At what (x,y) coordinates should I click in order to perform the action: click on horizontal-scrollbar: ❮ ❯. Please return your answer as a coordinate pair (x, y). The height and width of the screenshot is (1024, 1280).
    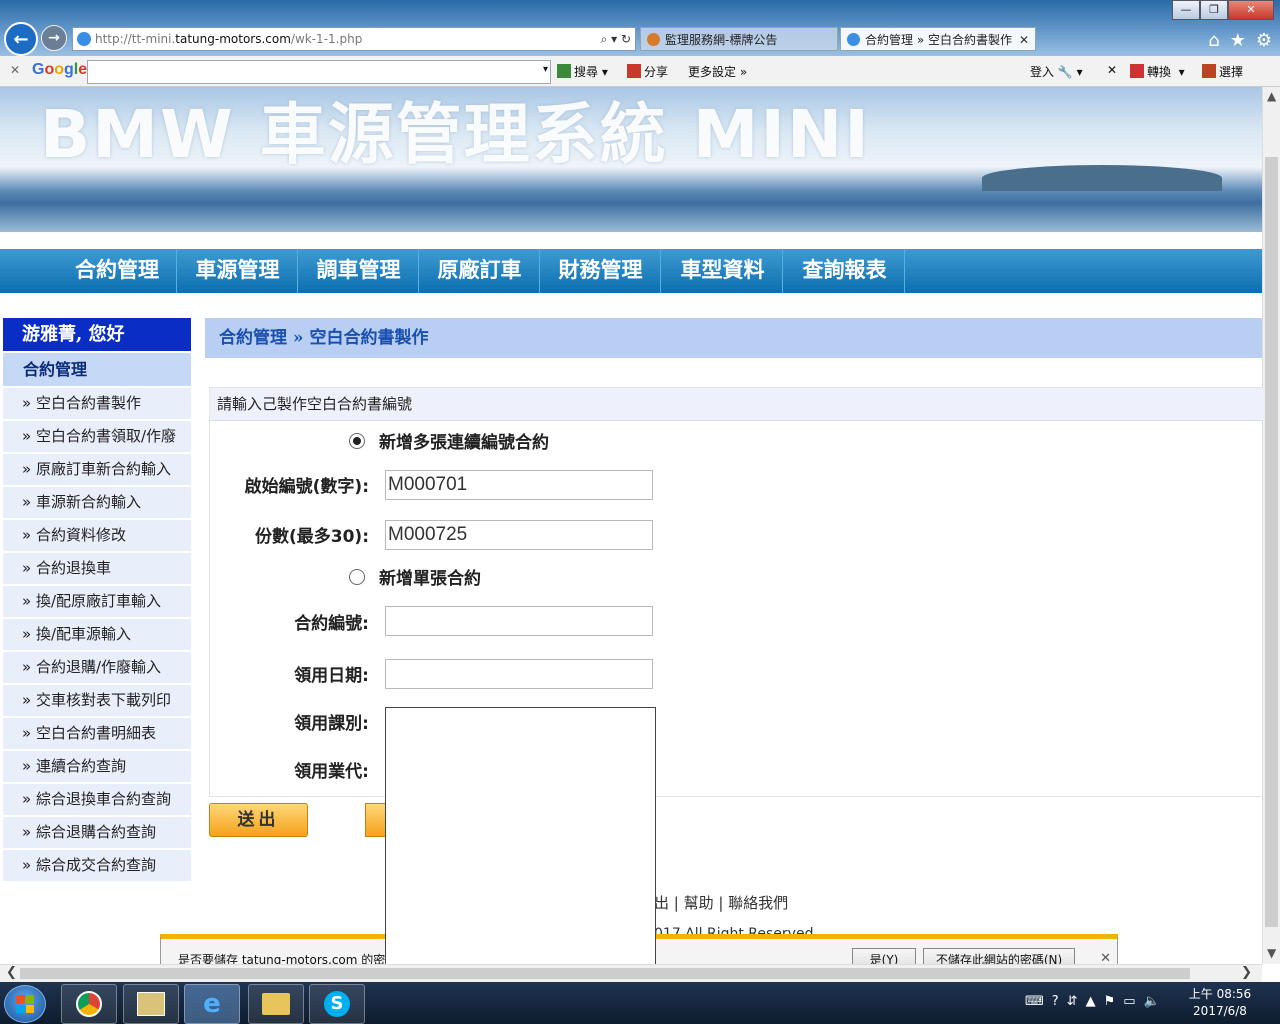
    Looking at the image, I should click on (631, 973).